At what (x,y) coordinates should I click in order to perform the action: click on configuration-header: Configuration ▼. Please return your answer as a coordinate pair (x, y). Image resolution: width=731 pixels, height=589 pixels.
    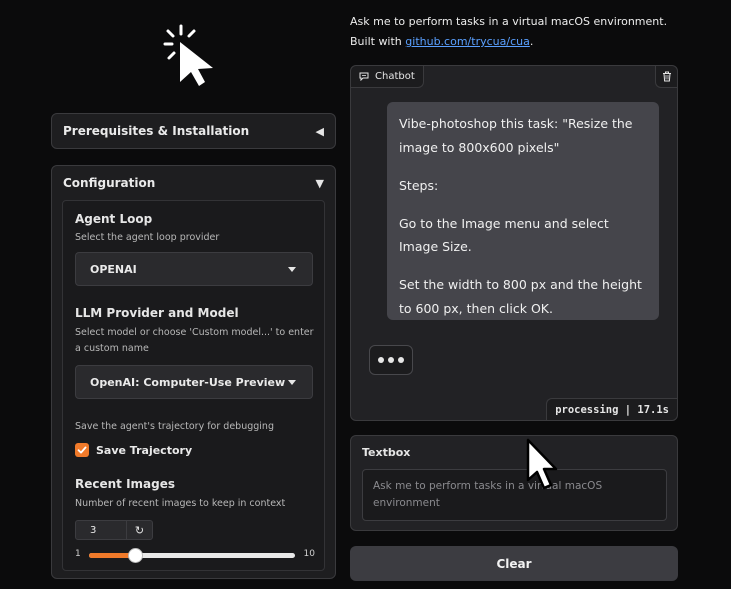
    Looking at the image, I should click on (193, 183).